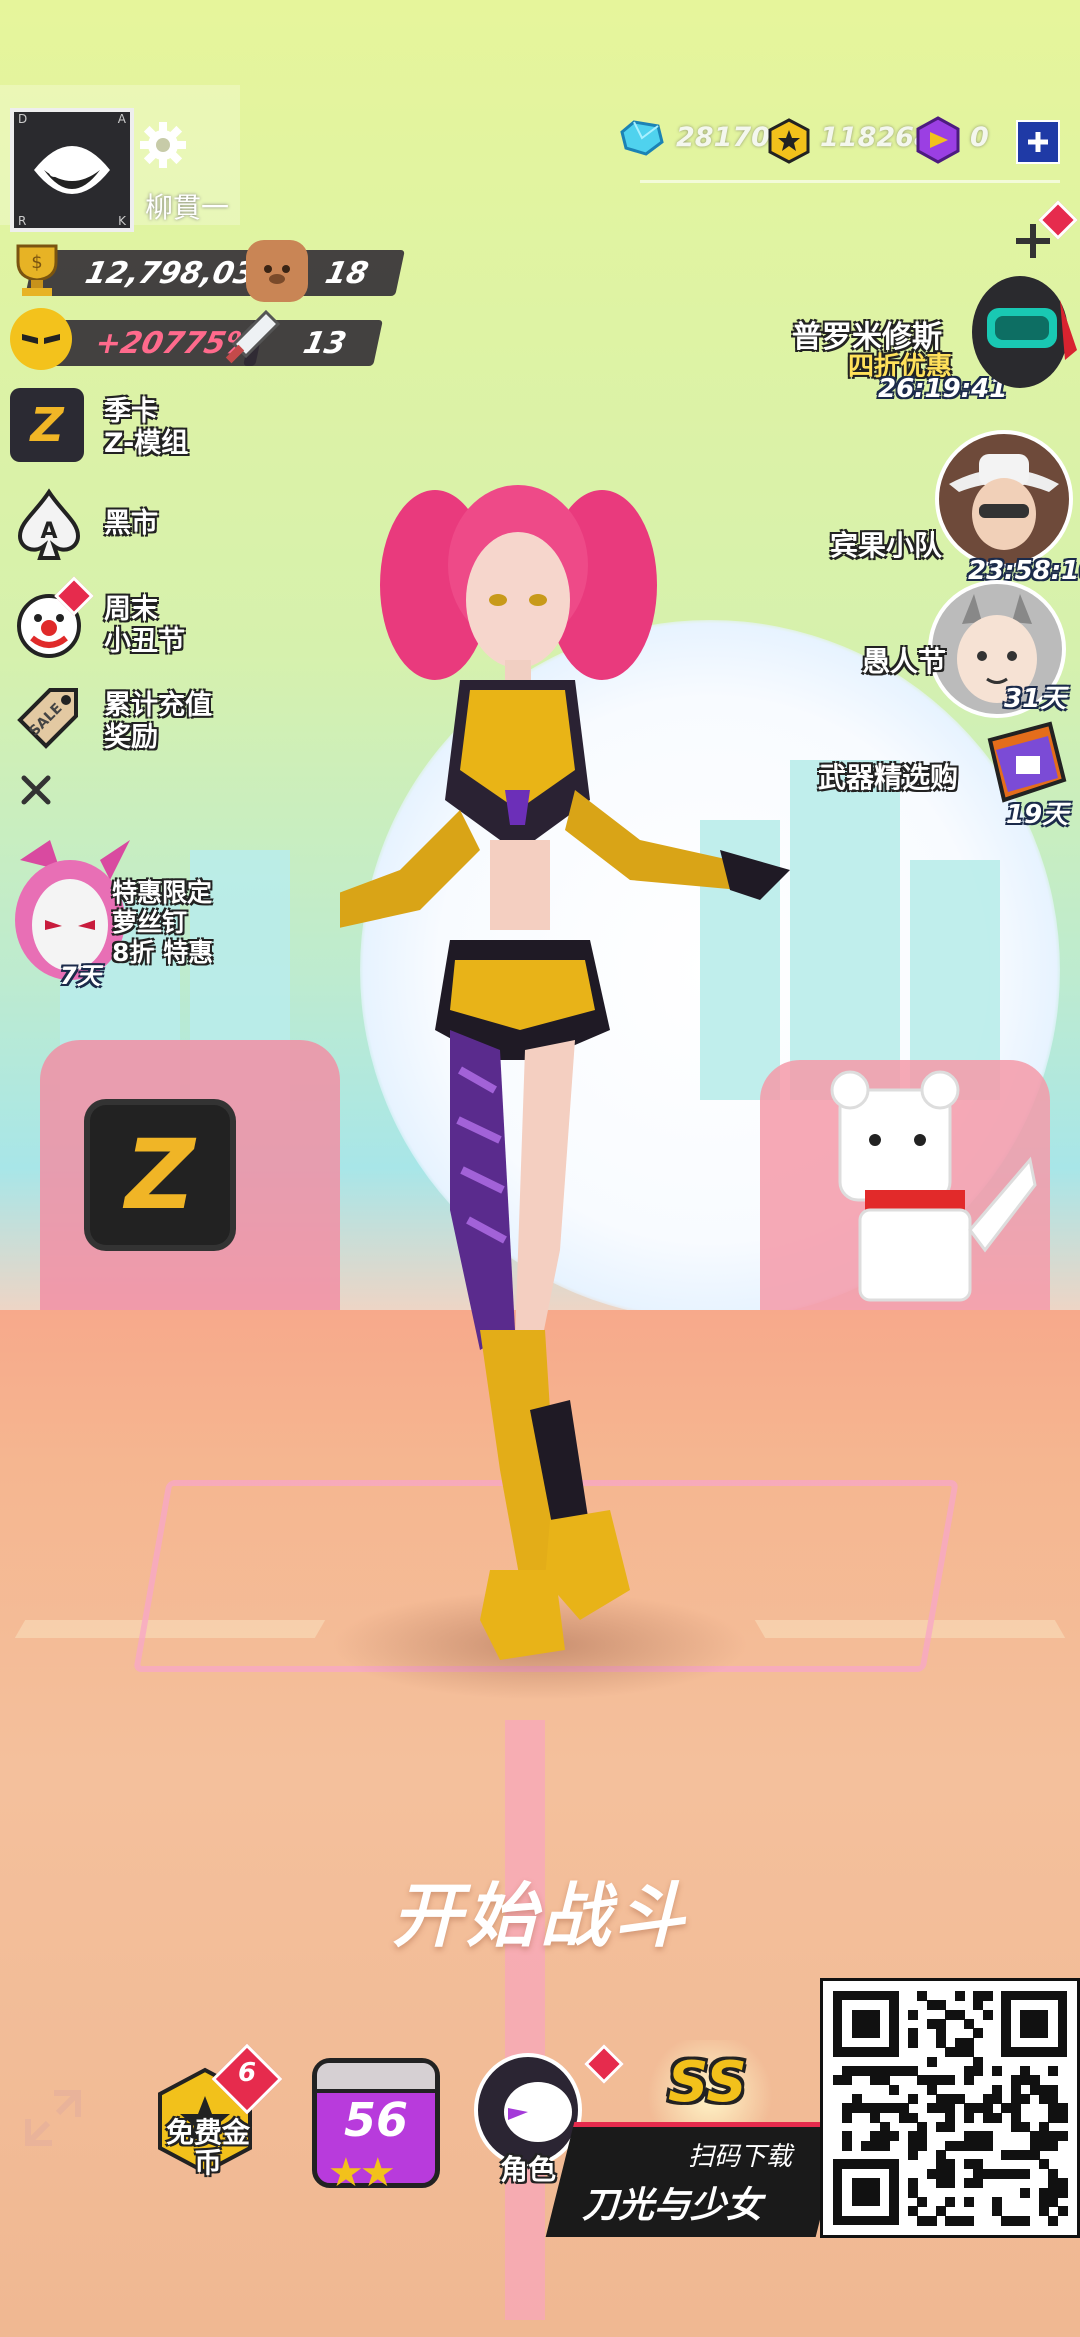 The width and height of the screenshot is (1080, 2337). I want to click on event-title: 宾果小队, so click(886, 544).